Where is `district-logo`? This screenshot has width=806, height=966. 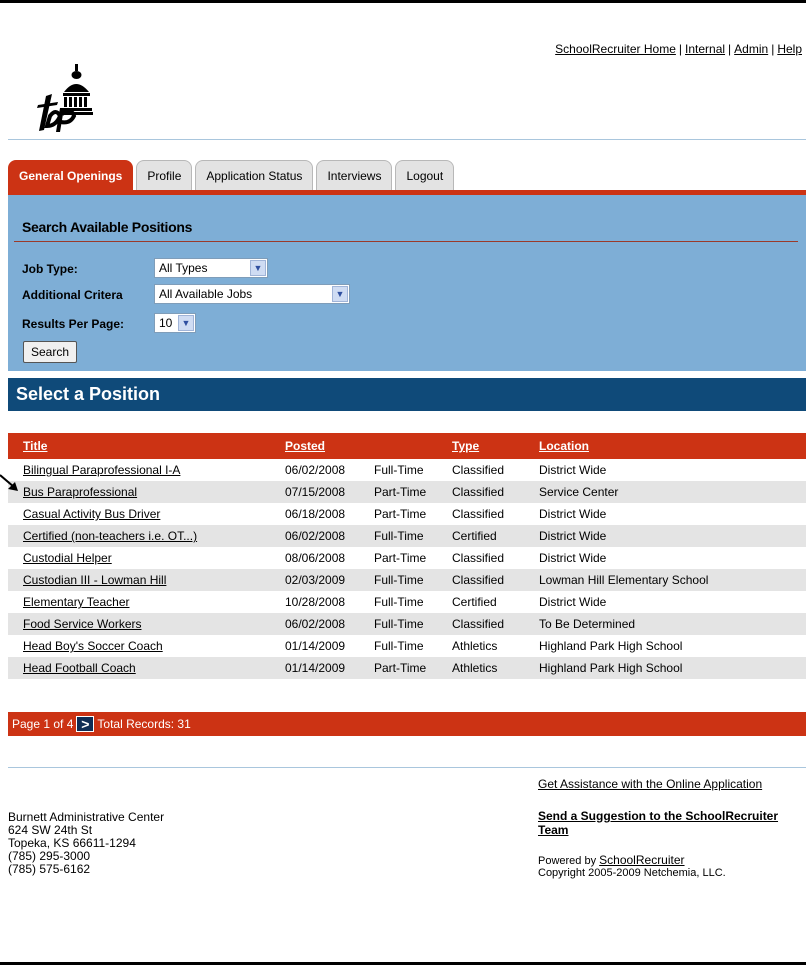
district-logo is located at coordinates (65, 98).